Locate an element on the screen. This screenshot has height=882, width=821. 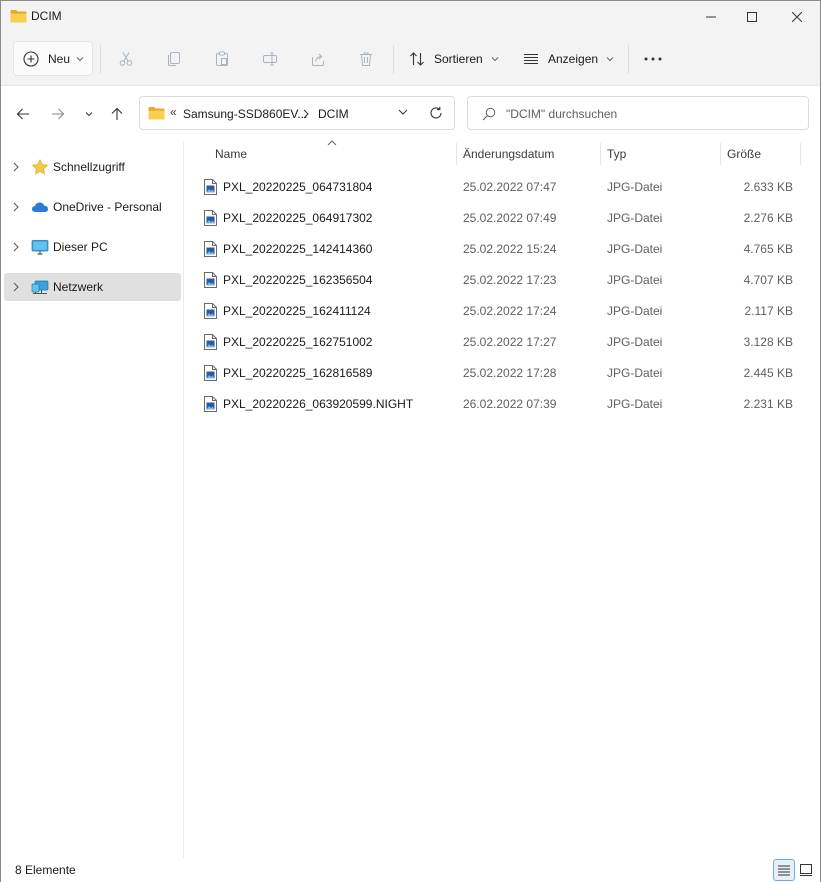
recent-locations-button is located at coordinates (89, 114).